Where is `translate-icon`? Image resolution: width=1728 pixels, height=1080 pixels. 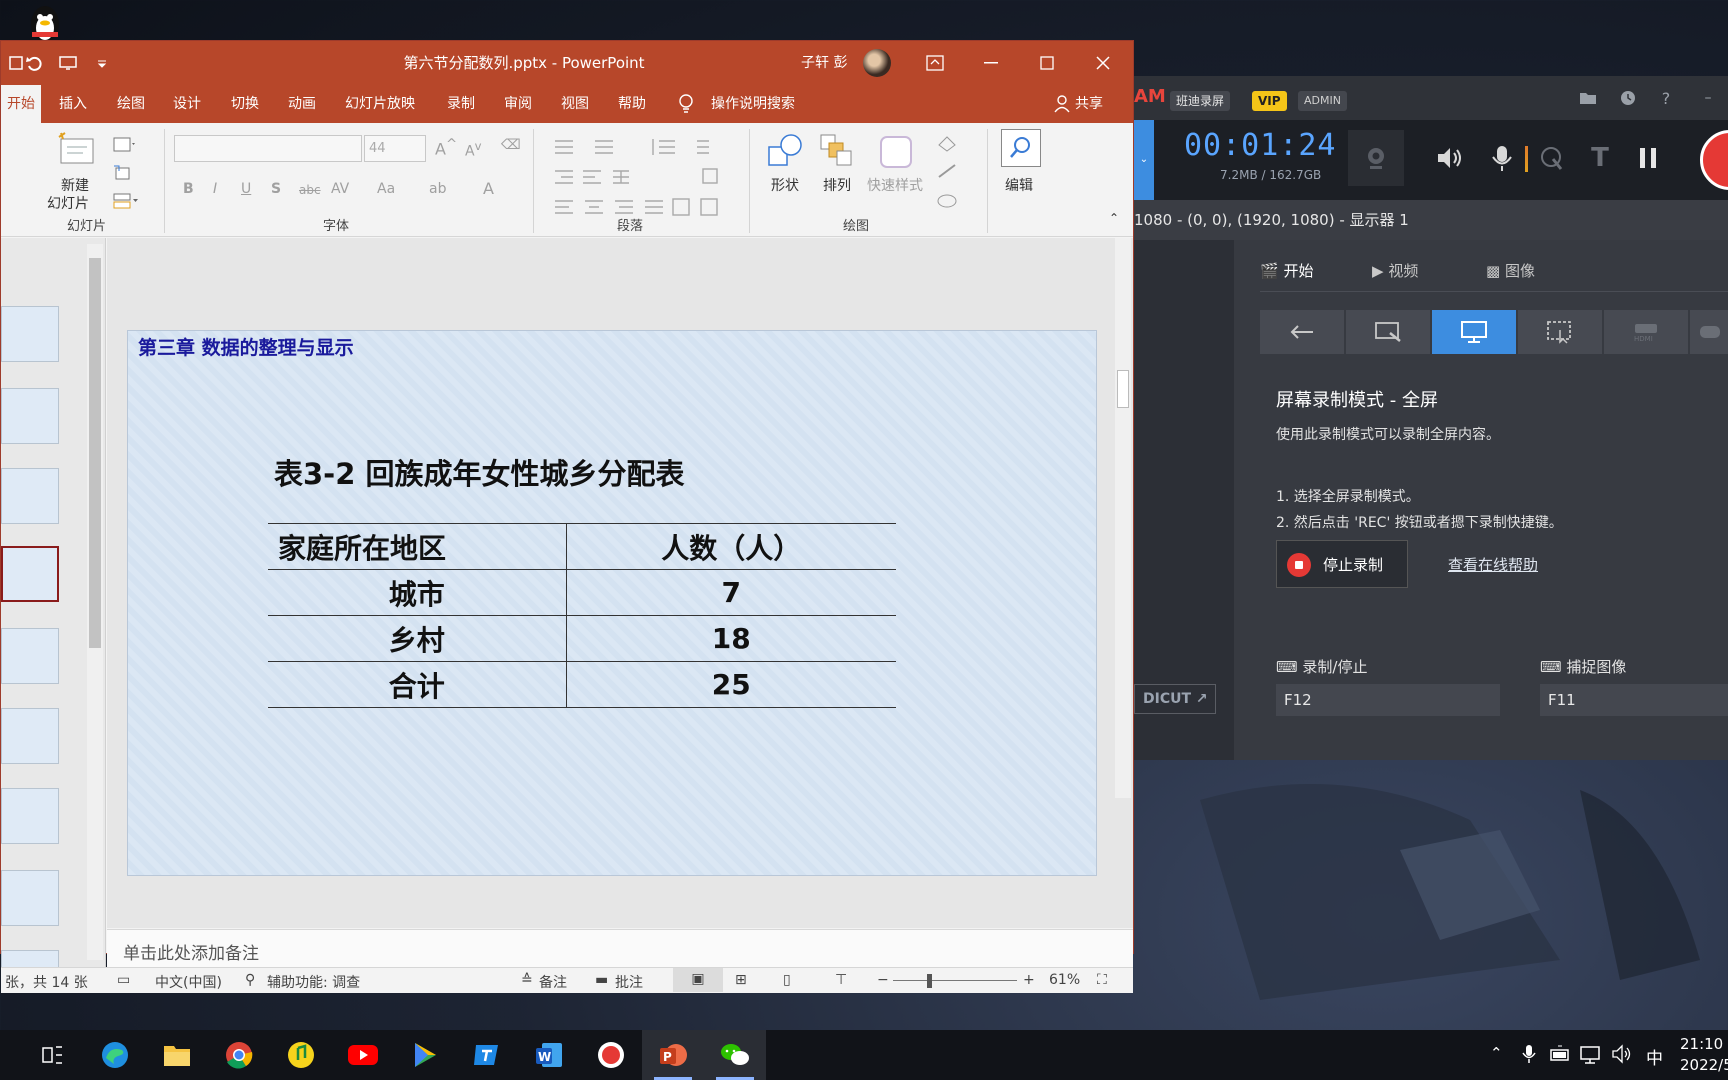 translate-icon is located at coordinates (487, 1055).